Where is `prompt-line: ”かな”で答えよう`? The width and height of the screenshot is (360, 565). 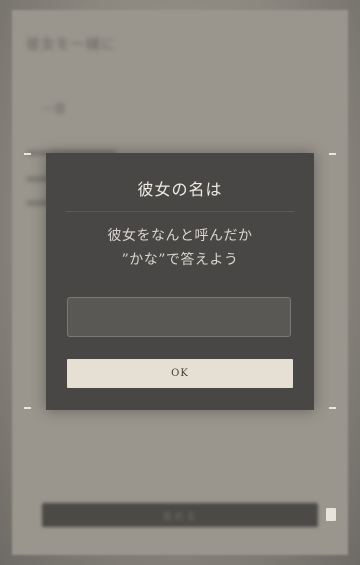 prompt-line: ”かな”で答えよう is located at coordinates (180, 260).